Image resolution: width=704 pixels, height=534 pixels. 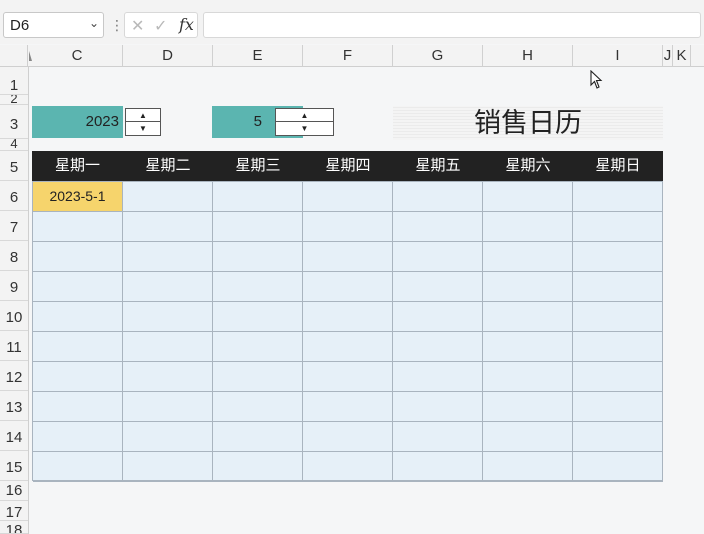 I want to click on row-header-11: 11, so click(x=14, y=346).